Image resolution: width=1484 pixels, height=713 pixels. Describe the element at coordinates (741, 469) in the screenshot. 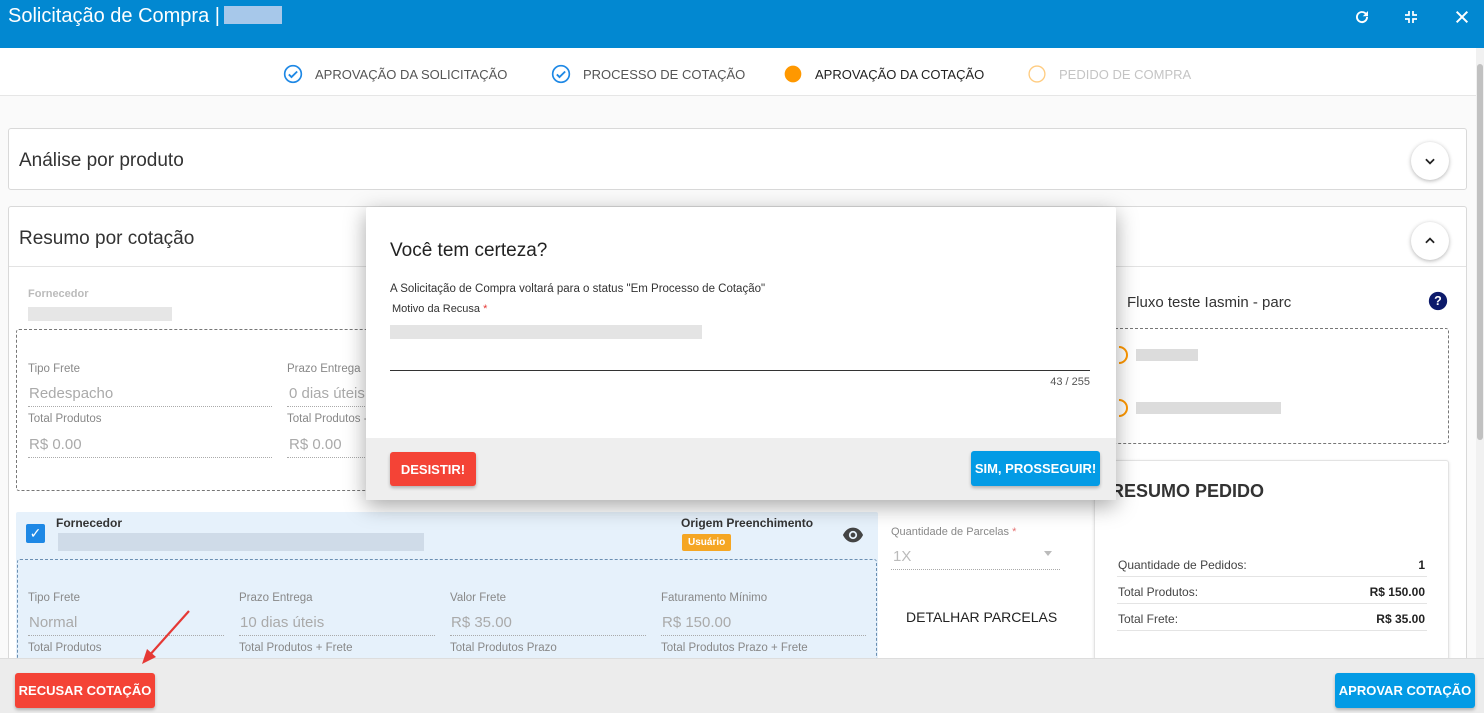

I see `dialog-footer: DESISTIR! SIM, PROSSEGUIR!` at that location.